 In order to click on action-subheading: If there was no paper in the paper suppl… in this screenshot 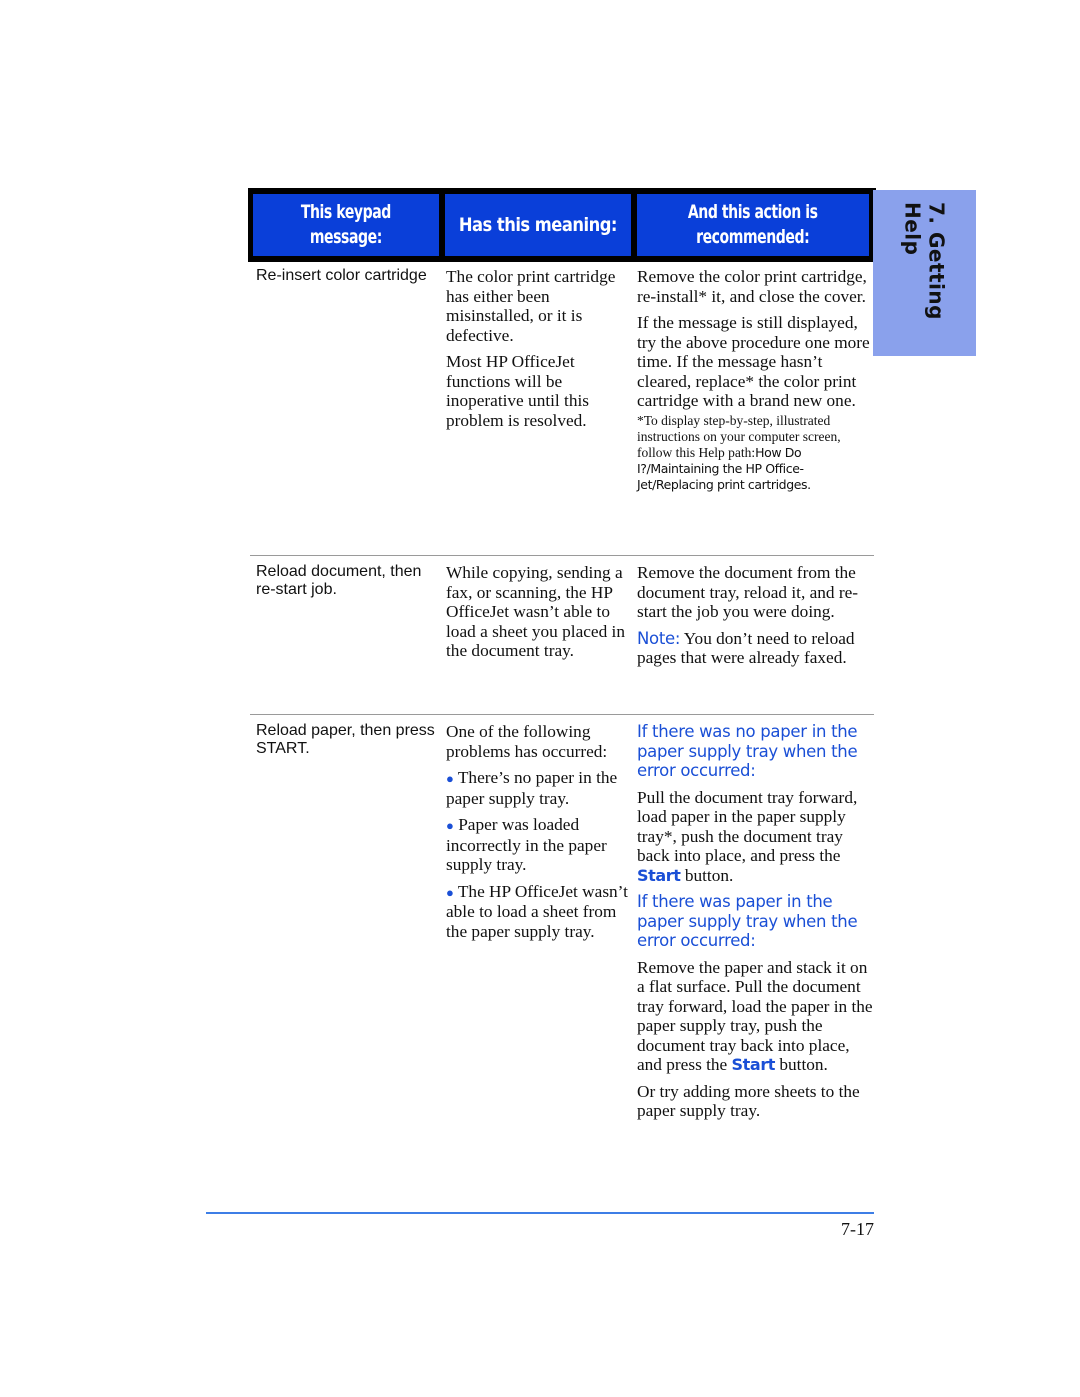, I will do `click(747, 751)`.